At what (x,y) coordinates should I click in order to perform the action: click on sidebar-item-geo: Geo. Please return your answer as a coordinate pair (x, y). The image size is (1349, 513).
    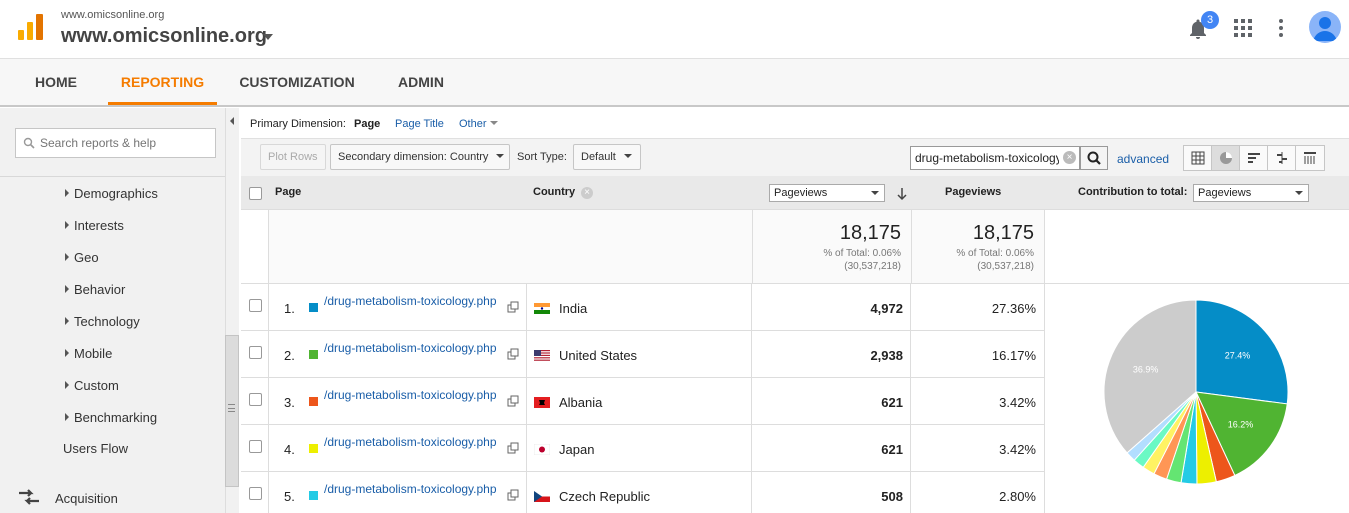
    Looking at the image, I should click on (82, 257).